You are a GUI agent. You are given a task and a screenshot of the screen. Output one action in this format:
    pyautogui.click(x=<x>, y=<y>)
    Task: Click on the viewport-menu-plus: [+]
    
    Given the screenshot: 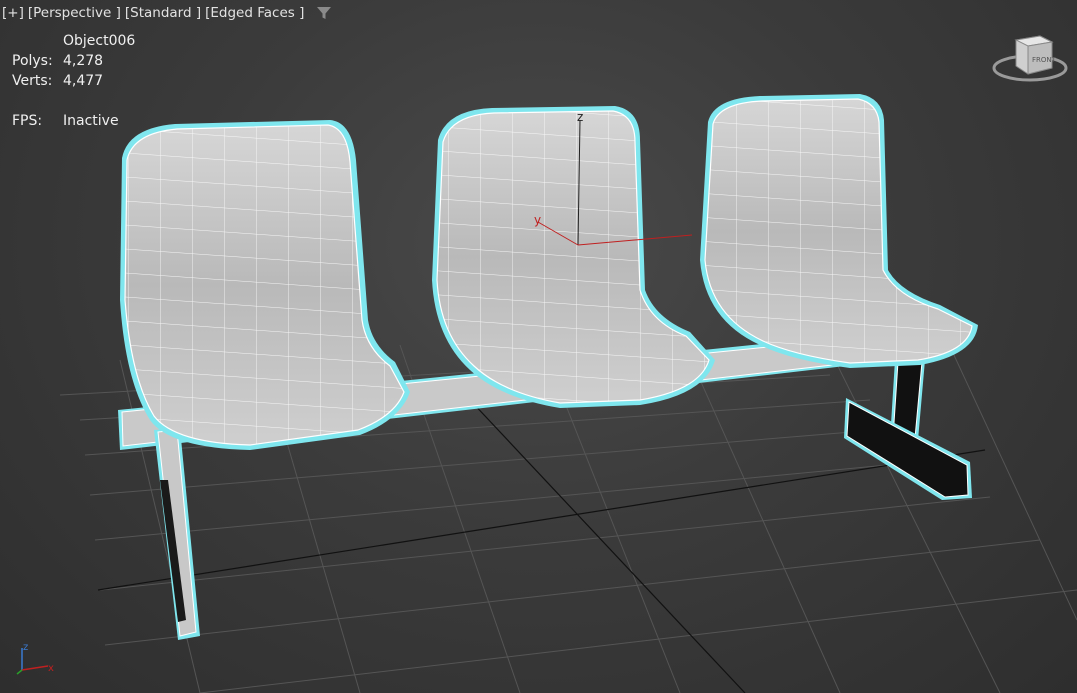 What is the action you would take?
    pyautogui.click(x=13, y=13)
    